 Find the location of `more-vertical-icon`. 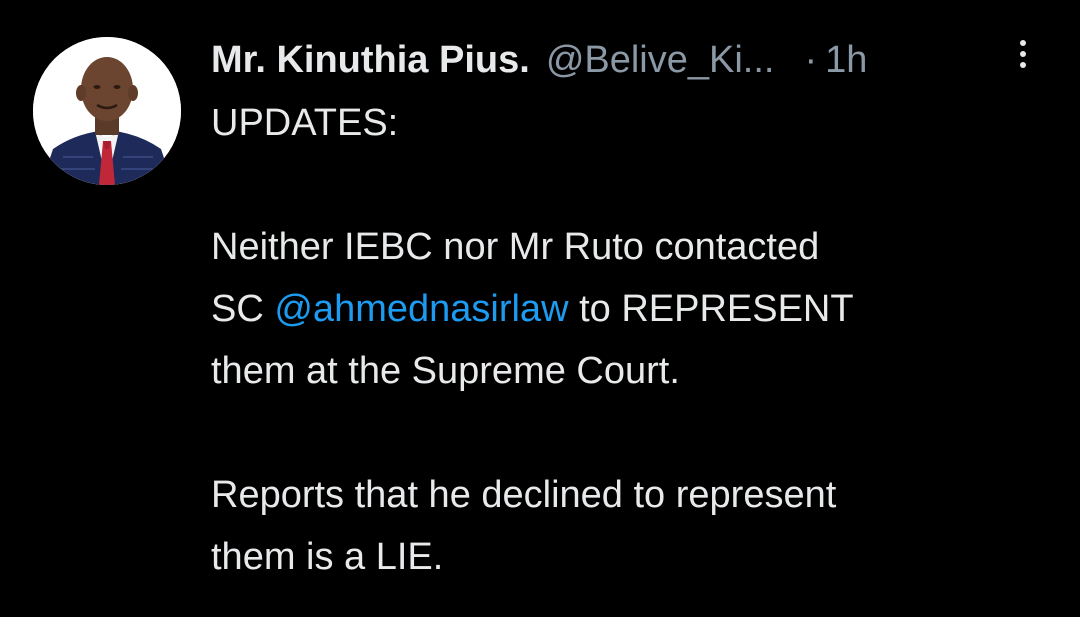

more-vertical-icon is located at coordinates (1023, 58).